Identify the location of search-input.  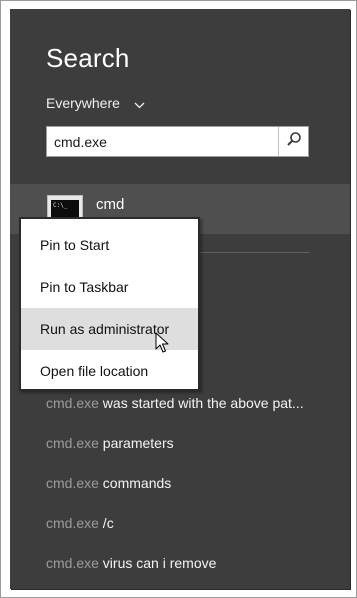
(164, 141).